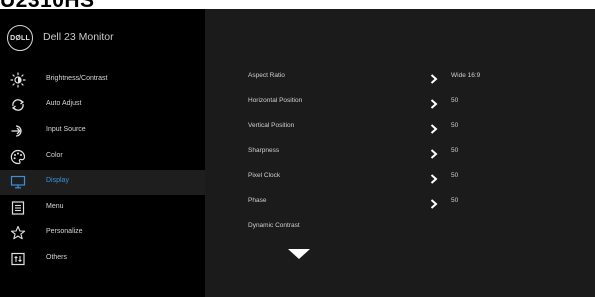 This screenshot has height=297, width=595. I want to click on scroll-down-arrow-icon, so click(299, 253).